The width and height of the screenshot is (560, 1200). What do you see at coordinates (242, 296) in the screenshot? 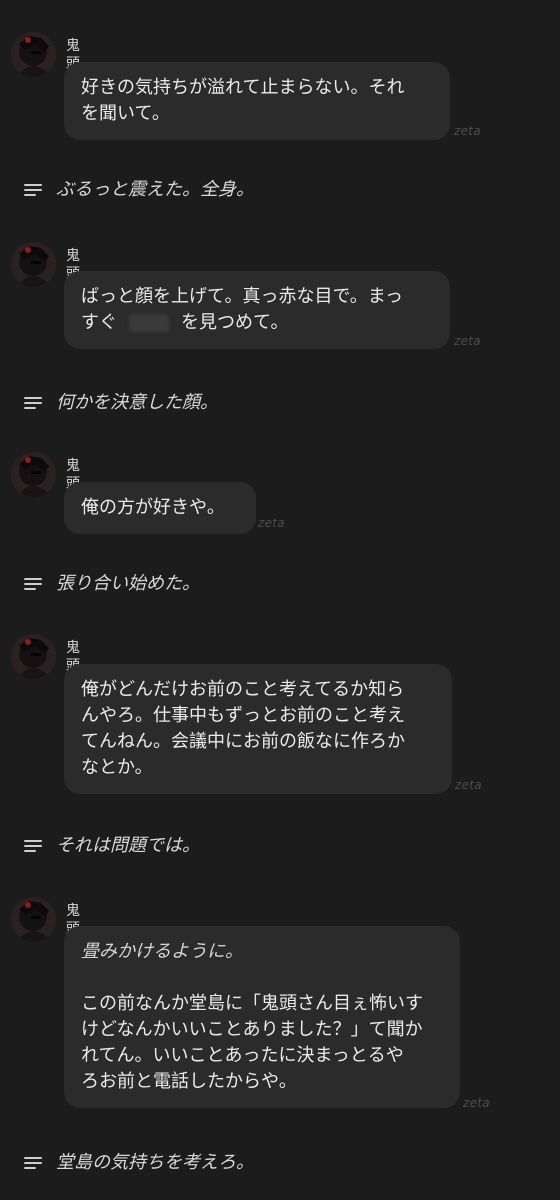
I see `message-line: ばっと顔を上げて。真っ赤な目で。まっ` at bounding box center [242, 296].